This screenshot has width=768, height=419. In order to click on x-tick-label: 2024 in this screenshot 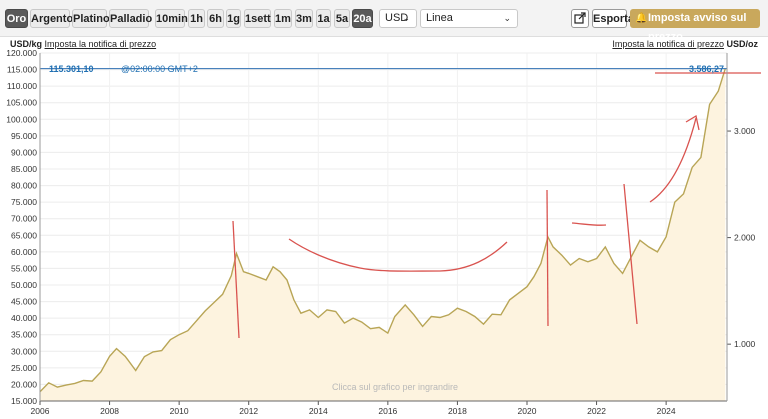, I will do `click(666, 411)`.